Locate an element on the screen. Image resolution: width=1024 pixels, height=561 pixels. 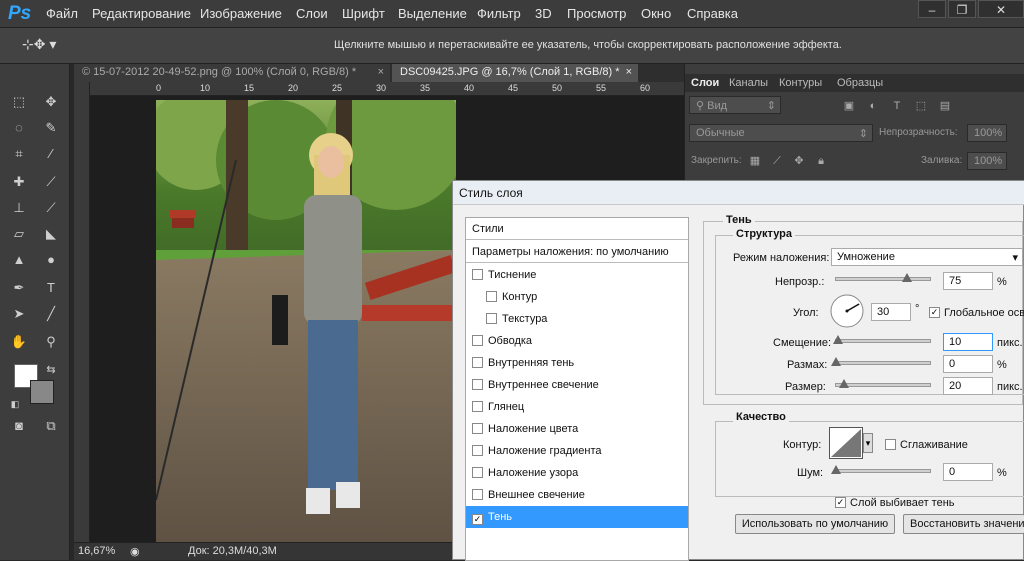
spread-input: 0 is located at coordinates (968, 364).